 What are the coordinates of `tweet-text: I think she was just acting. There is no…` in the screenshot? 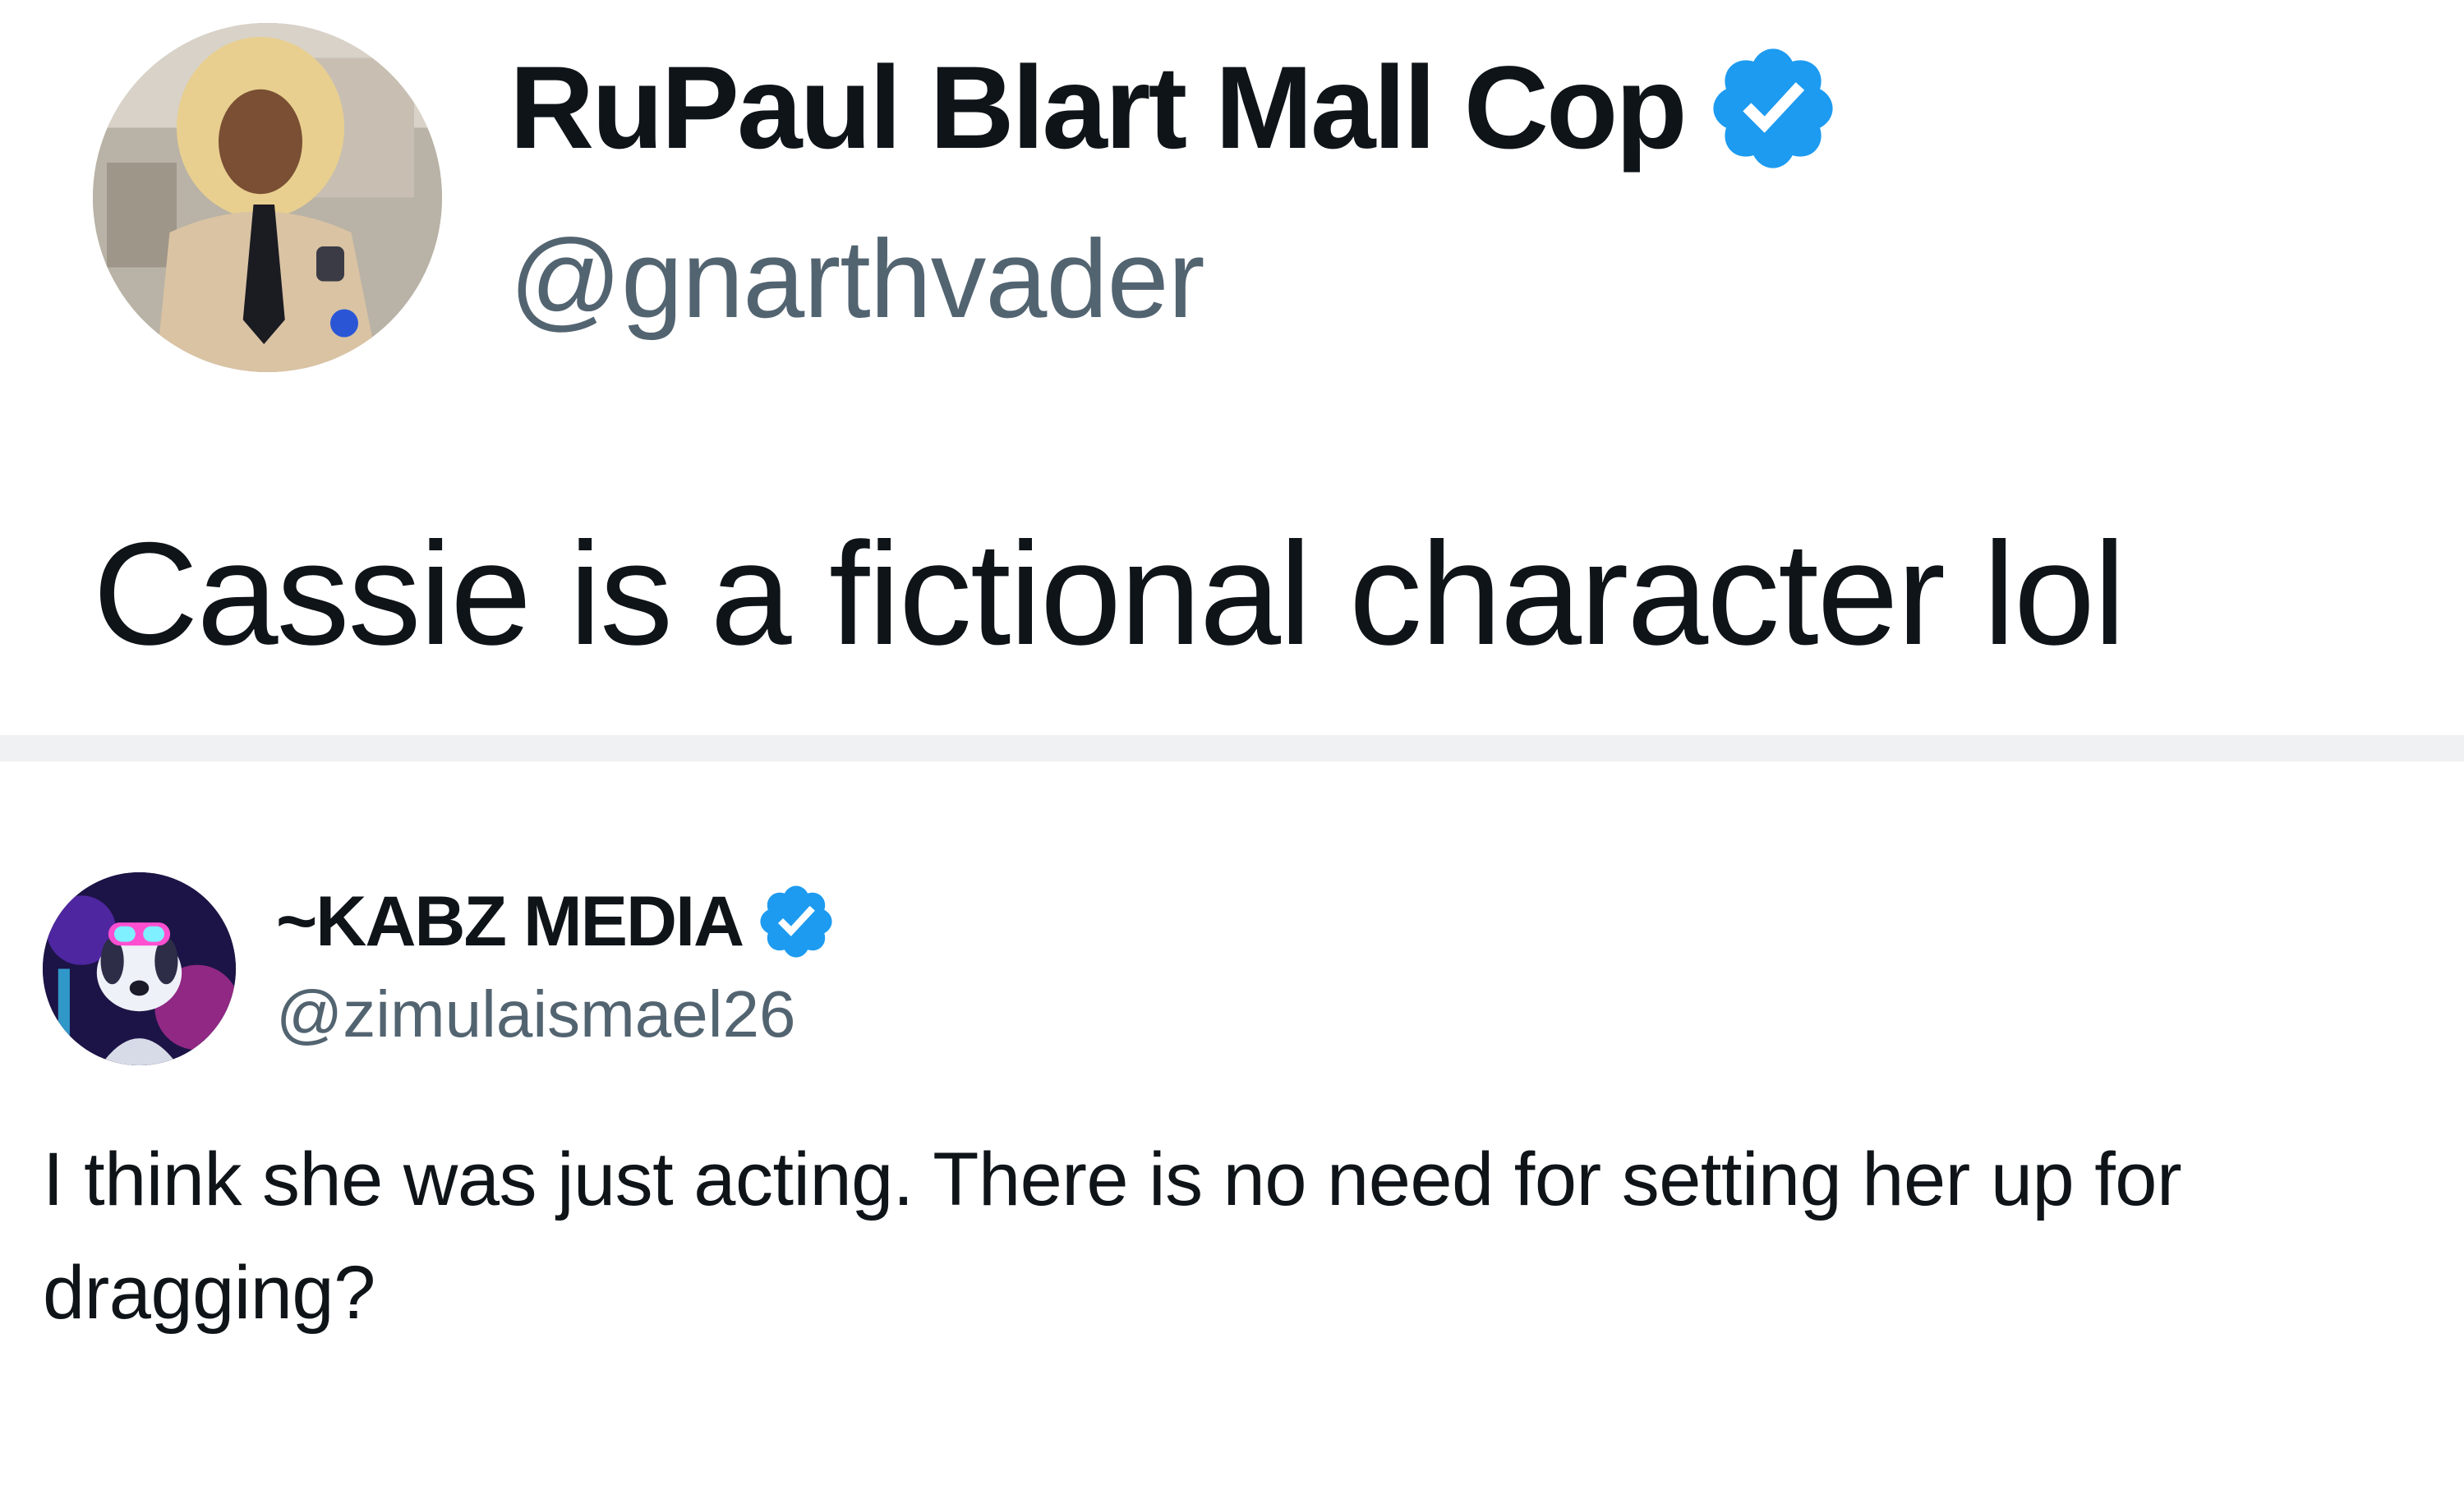 It's located at (1113, 1236).